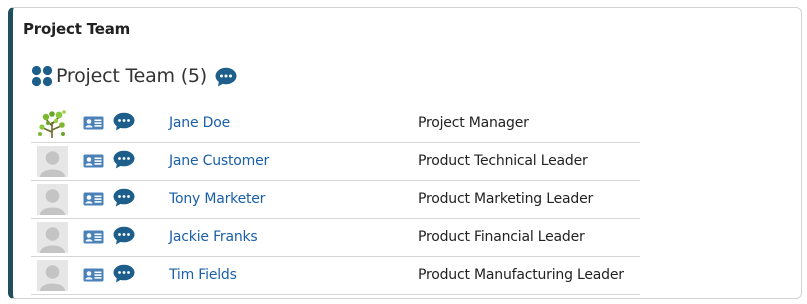 This screenshot has width=807, height=304. I want to click on section-title: Project Team (5), so click(132, 76).